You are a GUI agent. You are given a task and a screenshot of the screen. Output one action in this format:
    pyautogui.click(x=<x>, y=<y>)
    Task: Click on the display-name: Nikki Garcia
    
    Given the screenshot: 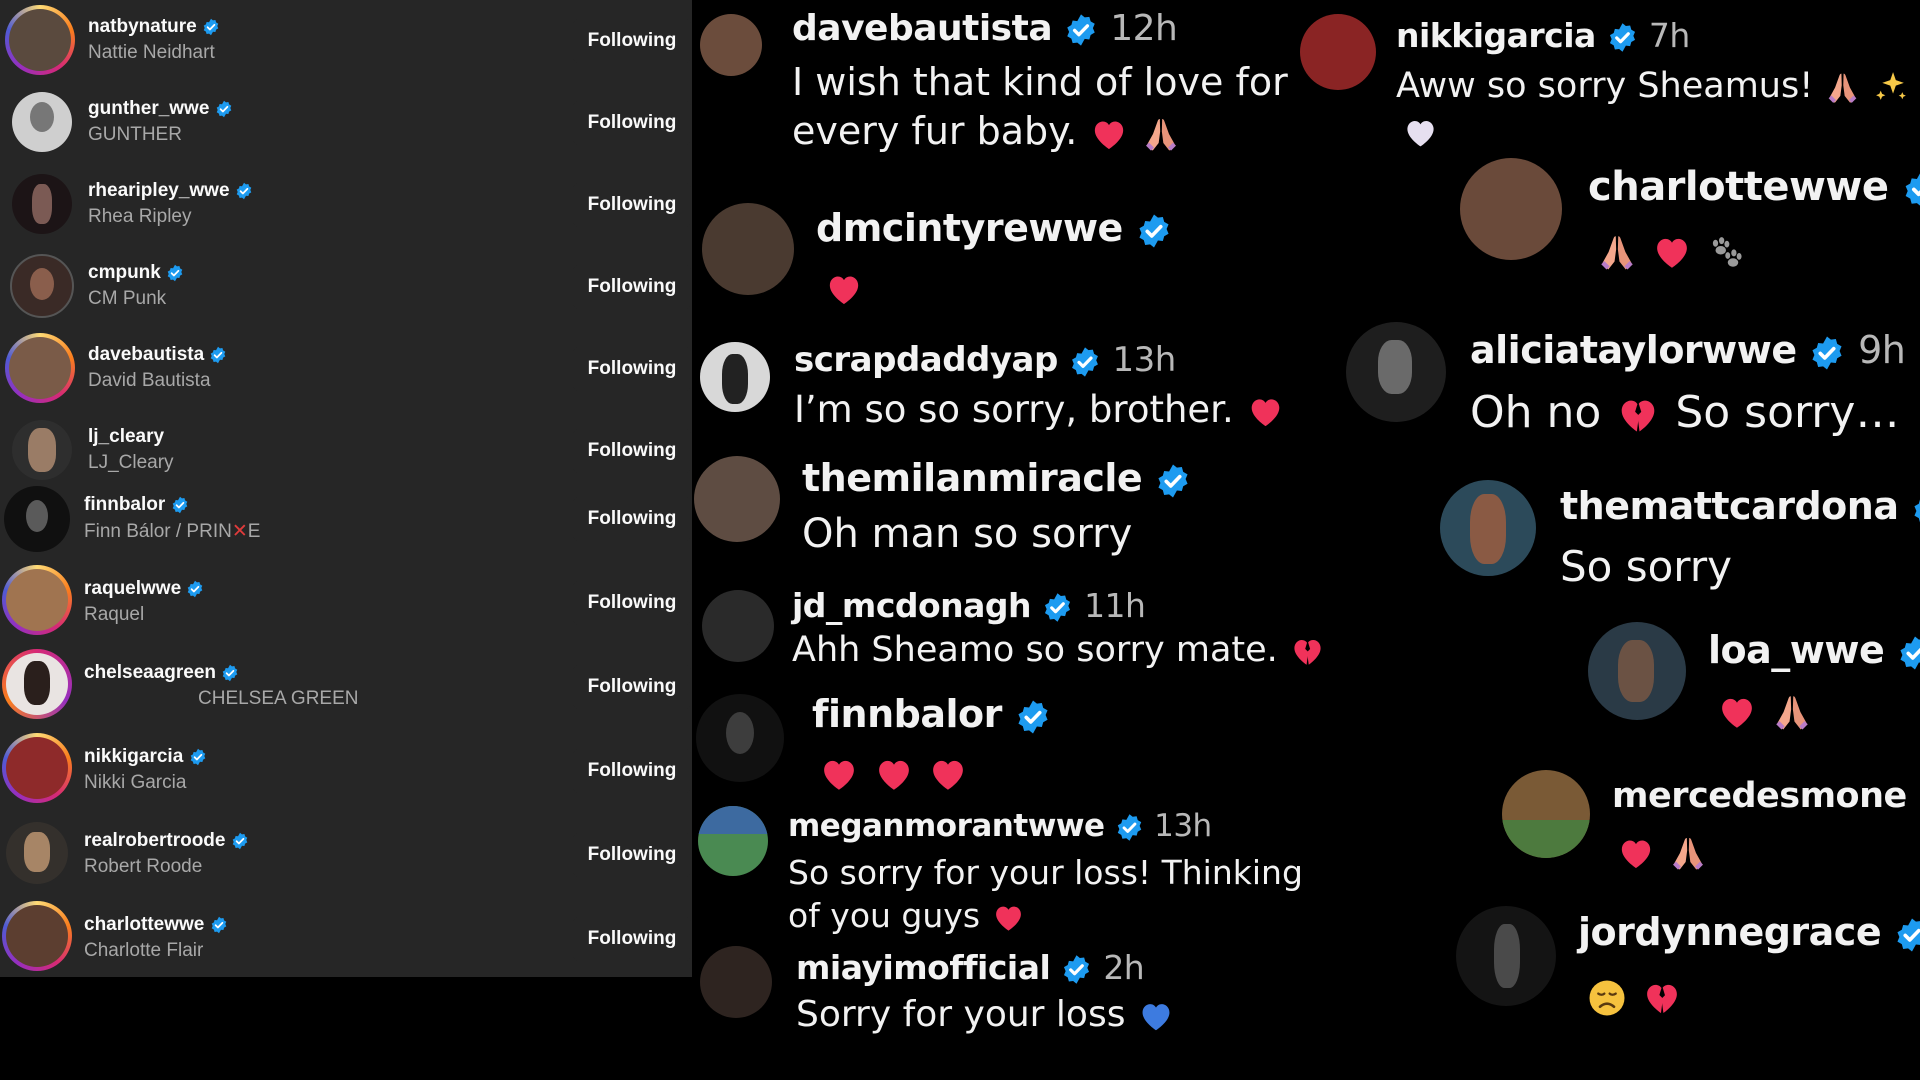 What is the action you would take?
    pyautogui.click(x=135, y=782)
    